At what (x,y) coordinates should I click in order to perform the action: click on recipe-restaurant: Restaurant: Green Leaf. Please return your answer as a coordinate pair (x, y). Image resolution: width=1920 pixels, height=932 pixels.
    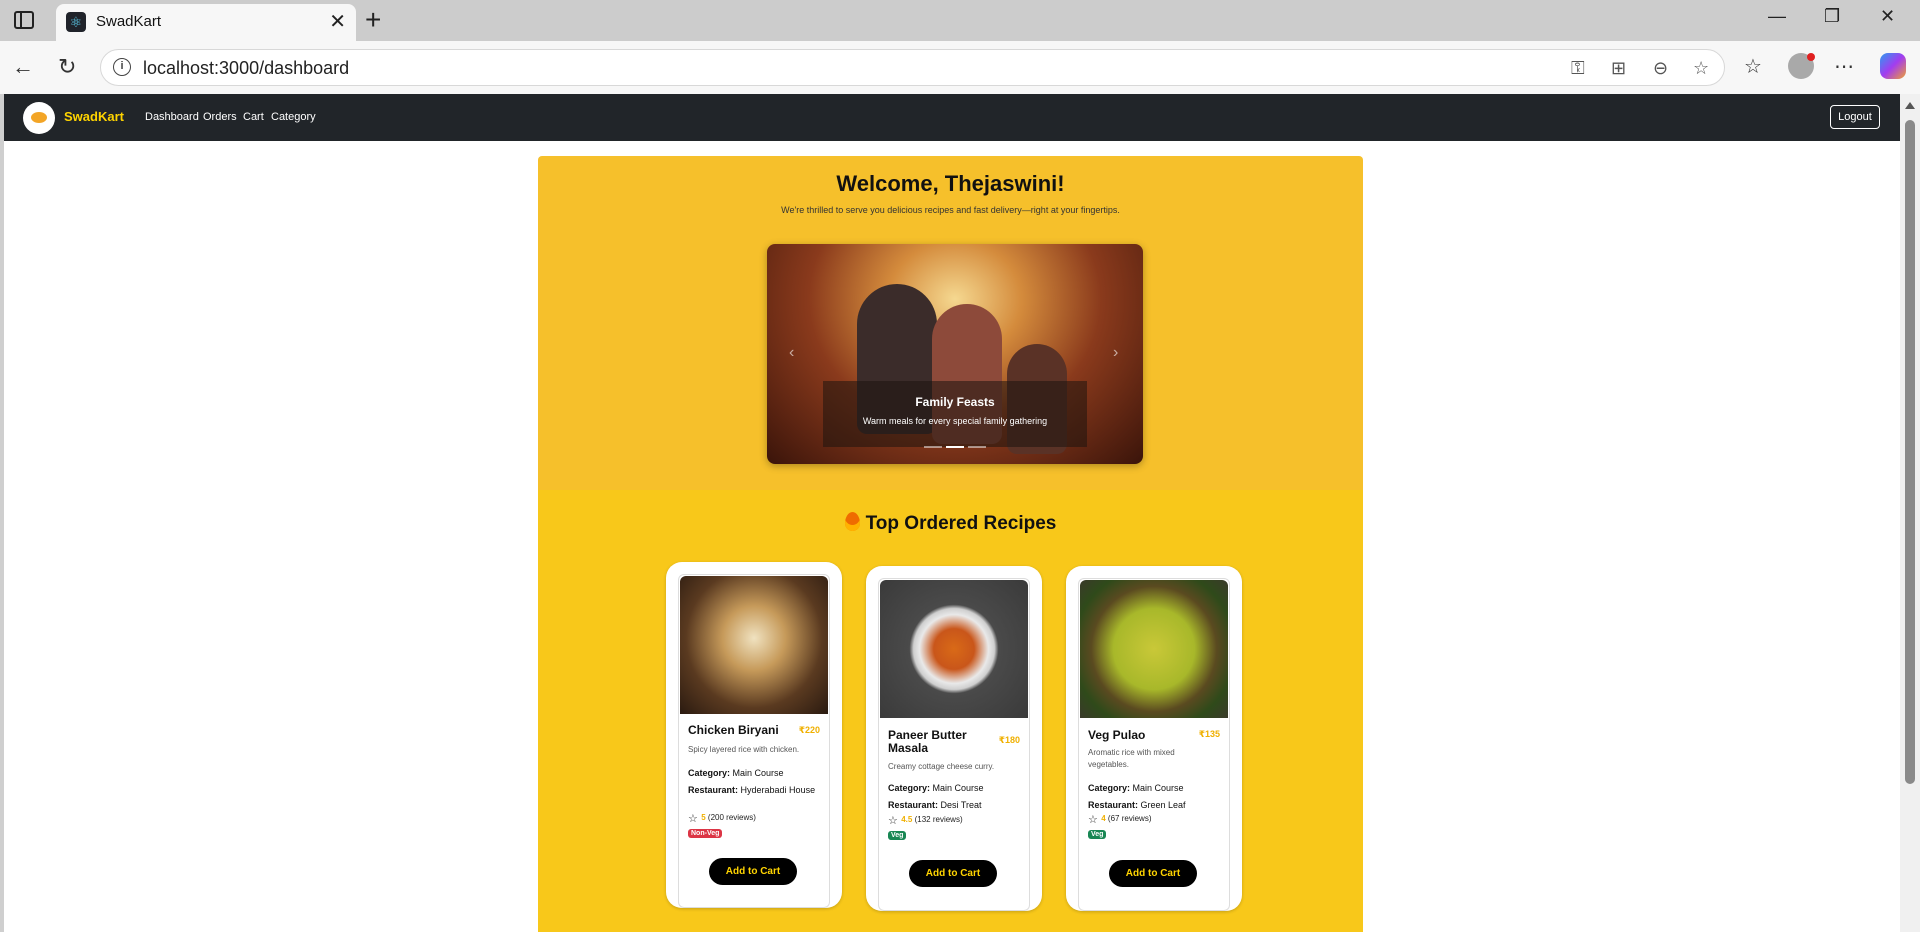
    Looking at the image, I should click on (1155, 805).